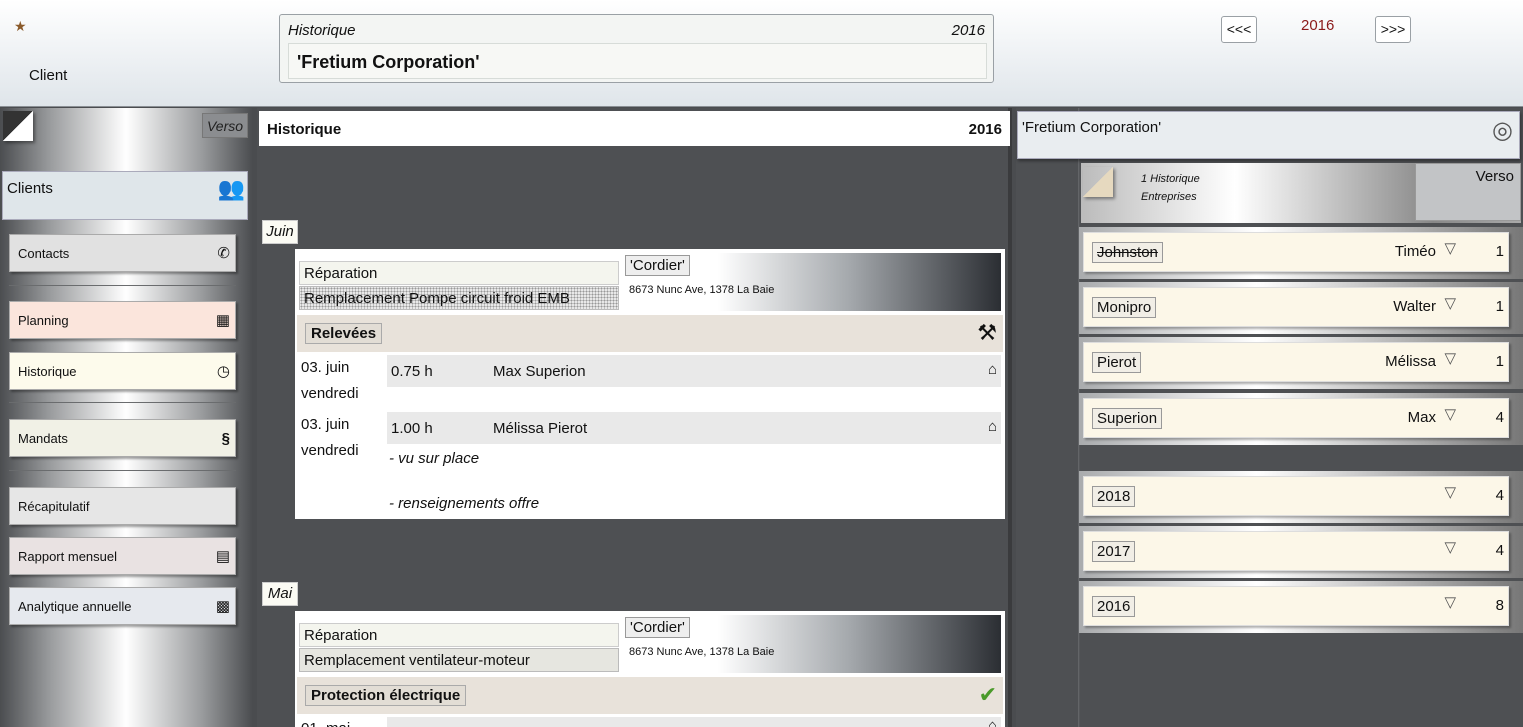  I want to click on entry-hours: 0.75 h, so click(412, 371).